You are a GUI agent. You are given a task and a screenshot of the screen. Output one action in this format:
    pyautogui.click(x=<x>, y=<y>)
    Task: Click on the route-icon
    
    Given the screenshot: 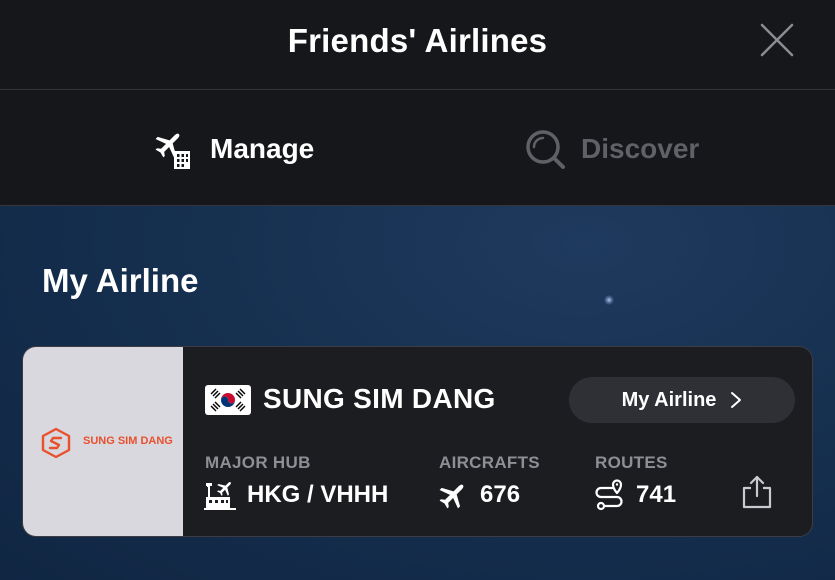 What is the action you would take?
    pyautogui.click(x=609, y=495)
    